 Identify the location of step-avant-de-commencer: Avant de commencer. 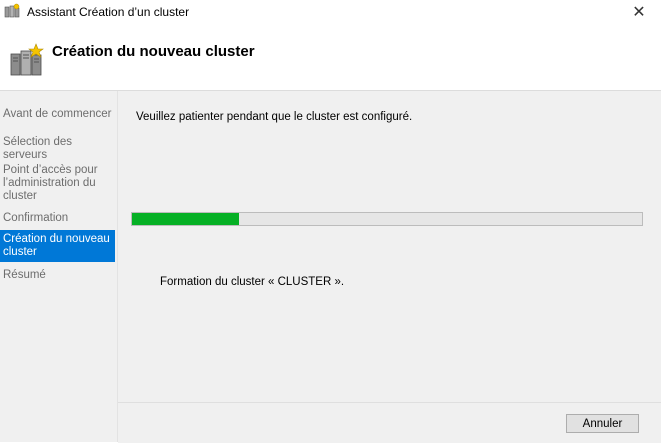
(57, 114).